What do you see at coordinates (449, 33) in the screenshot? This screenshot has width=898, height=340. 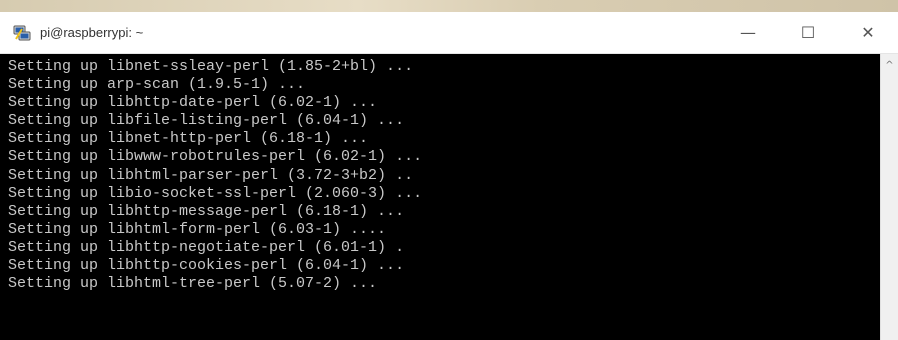 I see `title-bar: pi@raspberrypi: ~ — ☐ ✕` at bounding box center [449, 33].